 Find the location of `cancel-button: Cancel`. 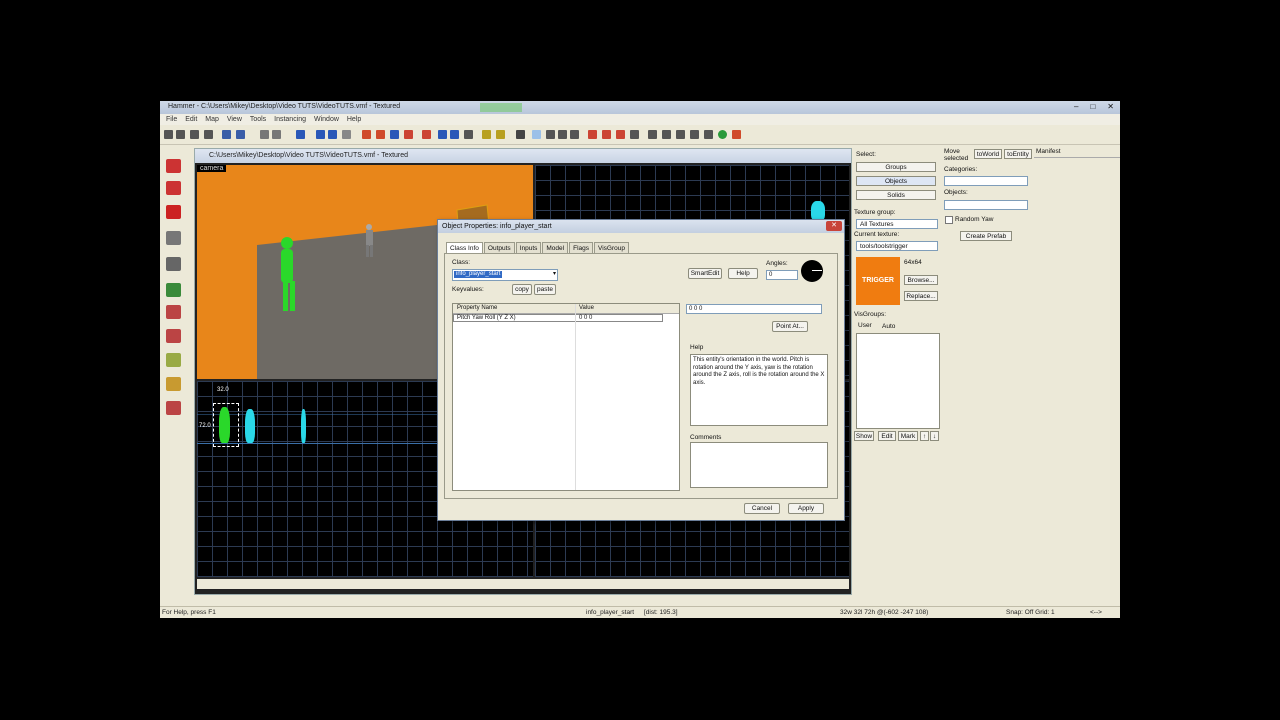

cancel-button: Cancel is located at coordinates (762, 508).